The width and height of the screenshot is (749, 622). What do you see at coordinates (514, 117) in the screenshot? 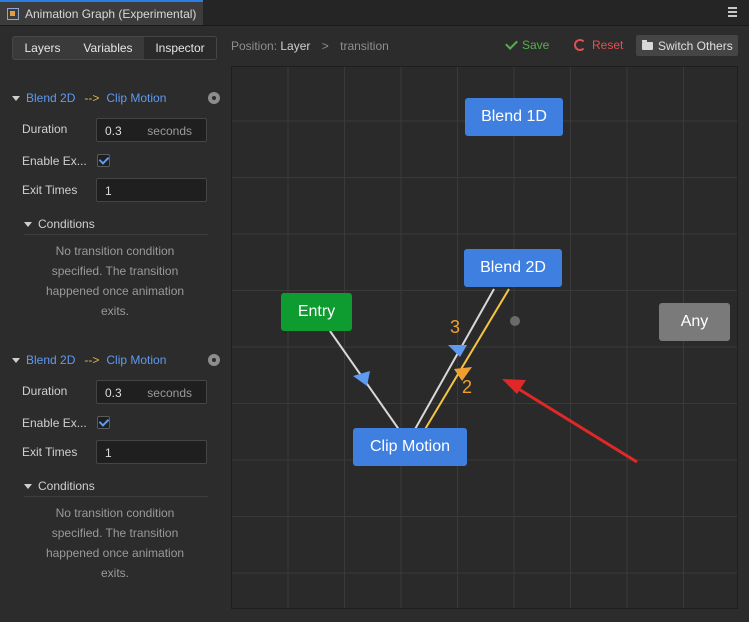
I see `node-blend-1d: Blend 1D` at bounding box center [514, 117].